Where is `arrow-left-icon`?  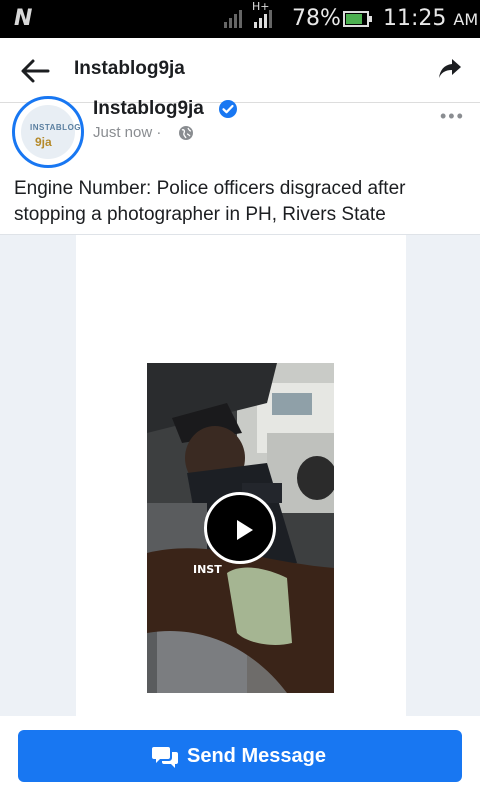
arrow-left-icon is located at coordinates (35, 71).